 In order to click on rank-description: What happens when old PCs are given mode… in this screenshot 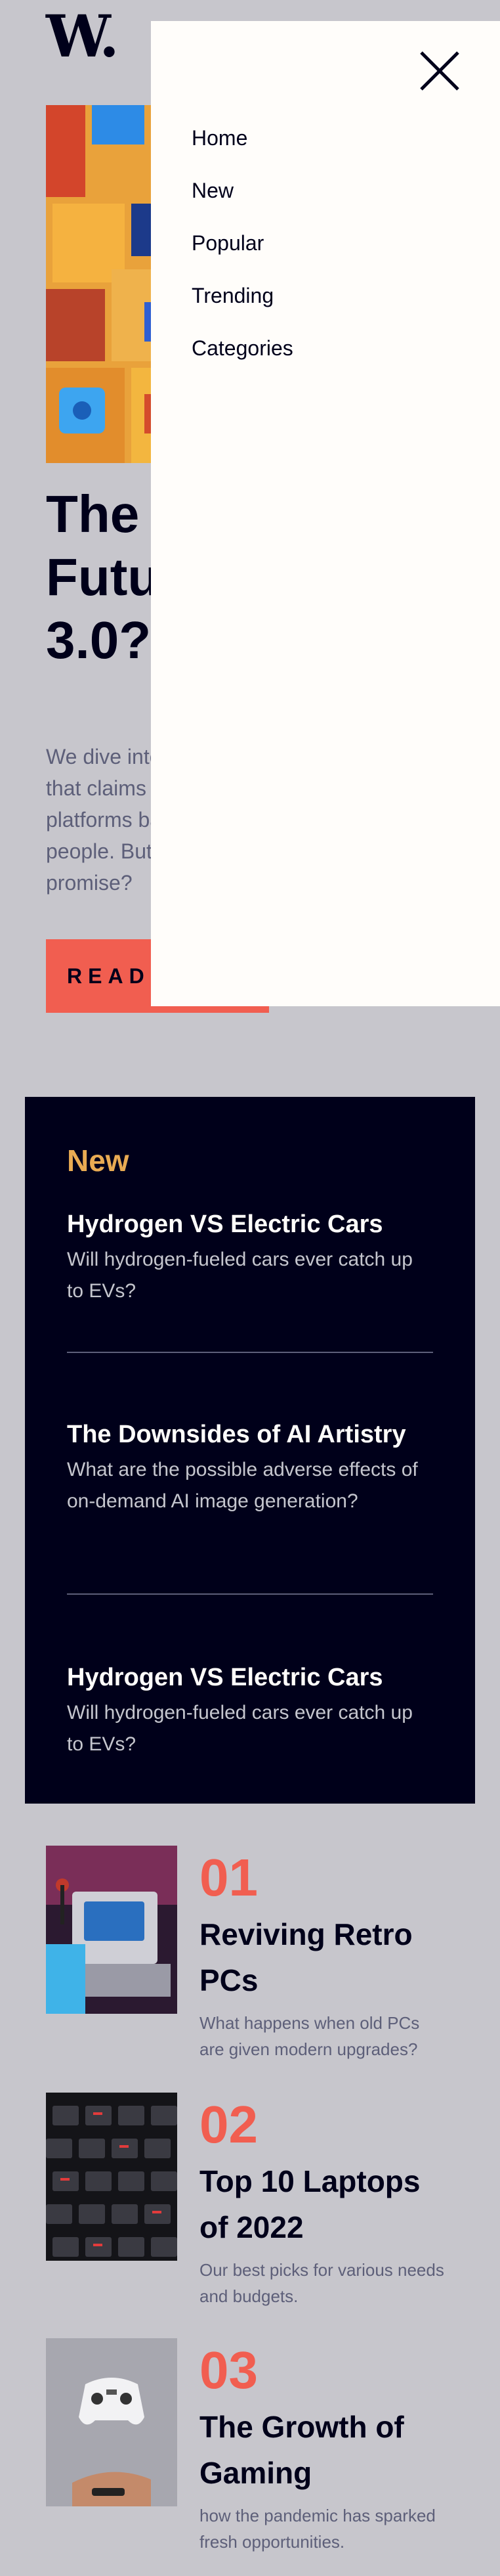, I will do `click(309, 2036)`.